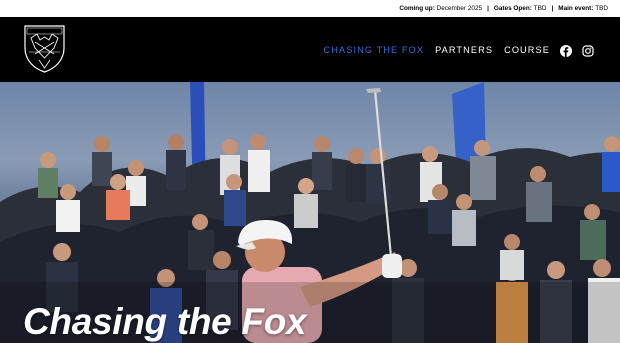  Describe the element at coordinates (540, 8) in the screenshot. I see `gates-open-value: TBD` at that location.